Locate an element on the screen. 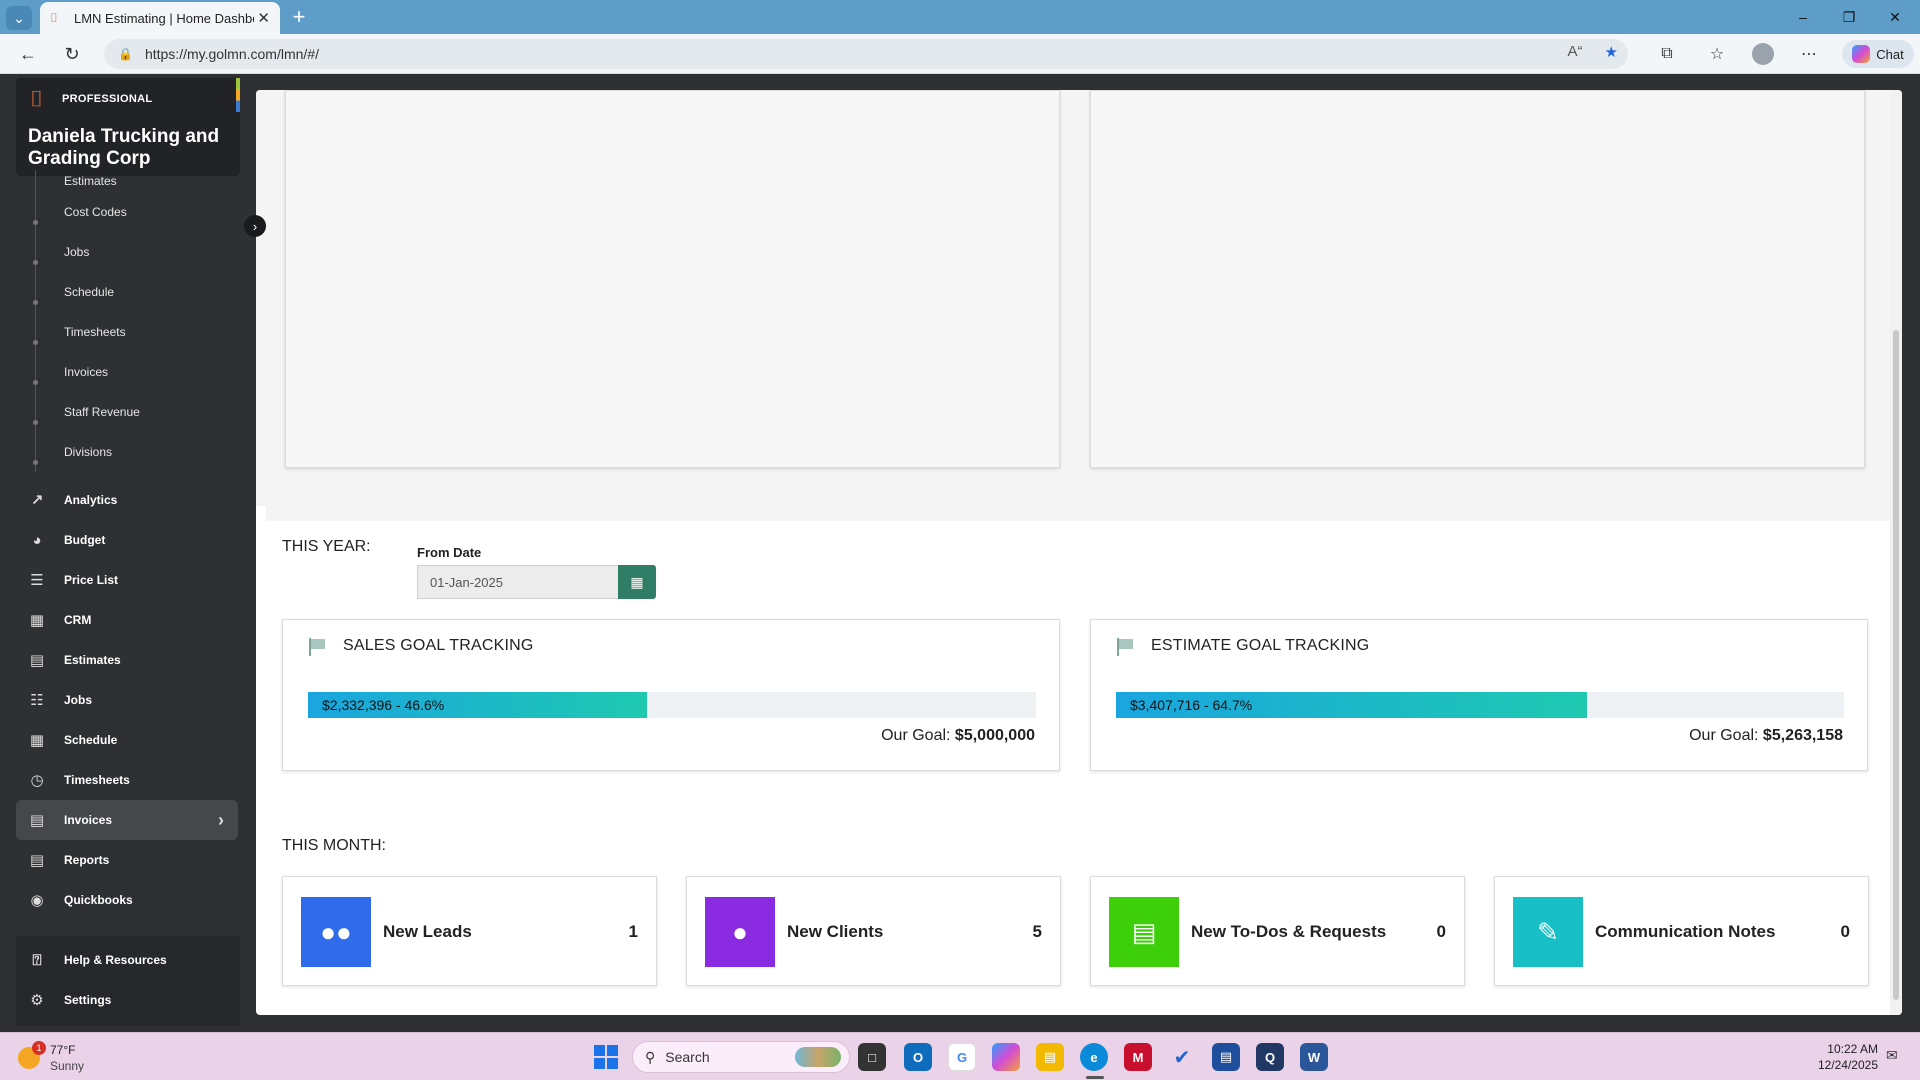  page-scrollbar is located at coordinates (1896, 552).